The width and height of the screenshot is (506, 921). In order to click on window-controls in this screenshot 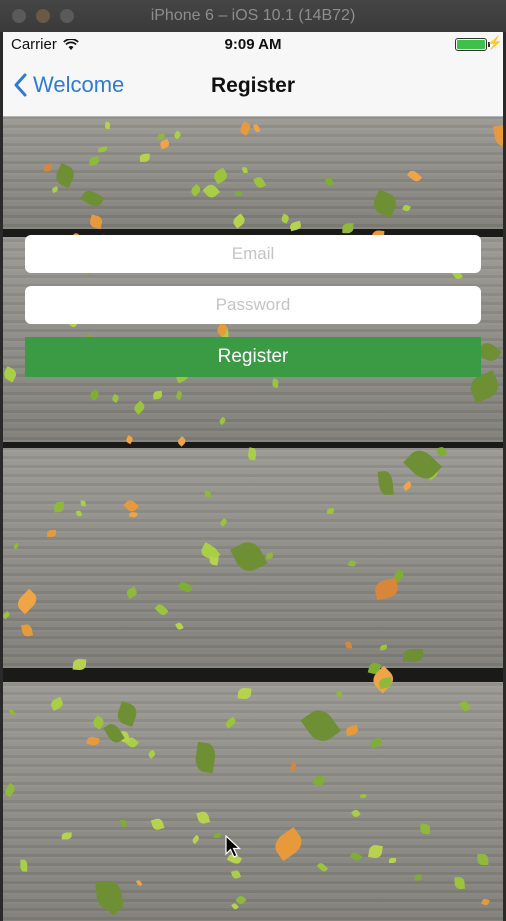, I will do `click(43, 16)`.